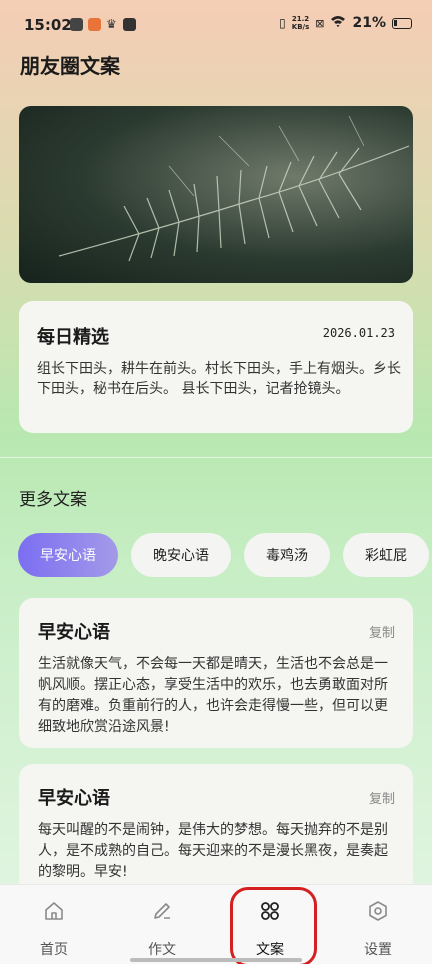 The image size is (432, 964). I want to click on daily-pick-title: 每日精选, so click(73, 337).